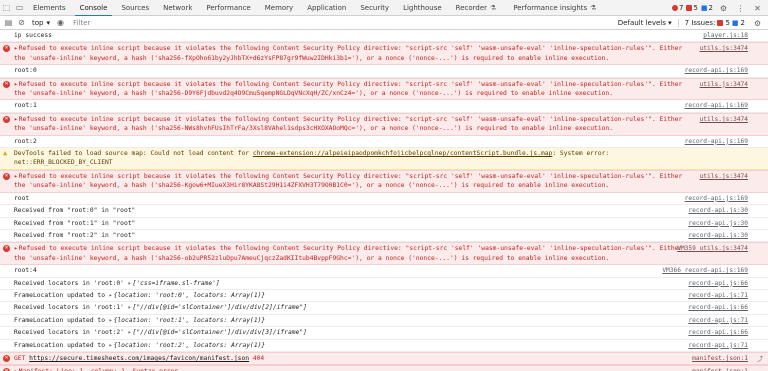 This screenshot has width=768, height=371. What do you see at coordinates (135, 8) in the screenshot?
I see `tab-sources: Sources` at bounding box center [135, 8].